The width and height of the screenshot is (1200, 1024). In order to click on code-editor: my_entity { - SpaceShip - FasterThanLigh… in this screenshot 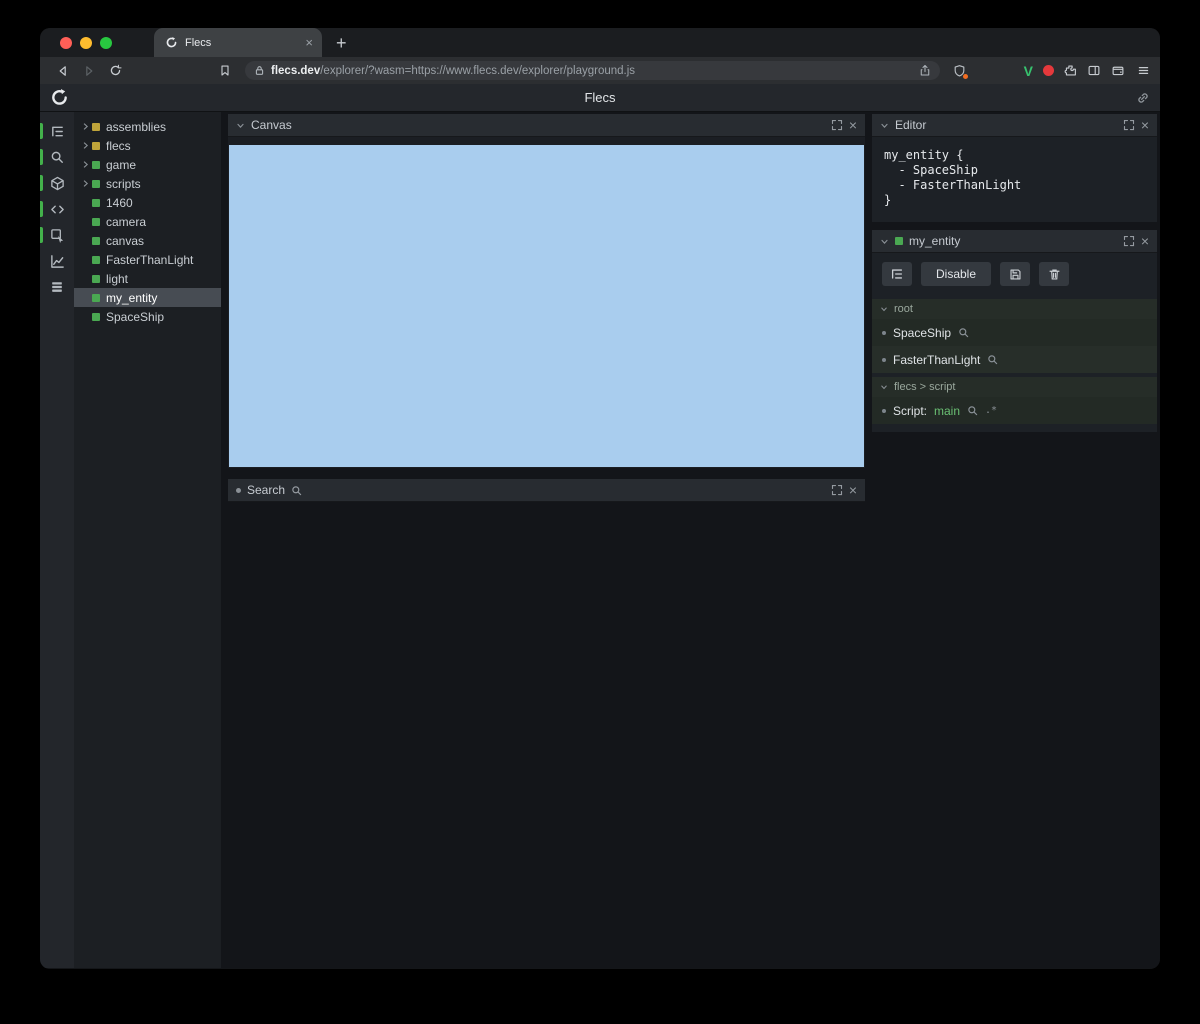, I will do `click(1014, 179)`.